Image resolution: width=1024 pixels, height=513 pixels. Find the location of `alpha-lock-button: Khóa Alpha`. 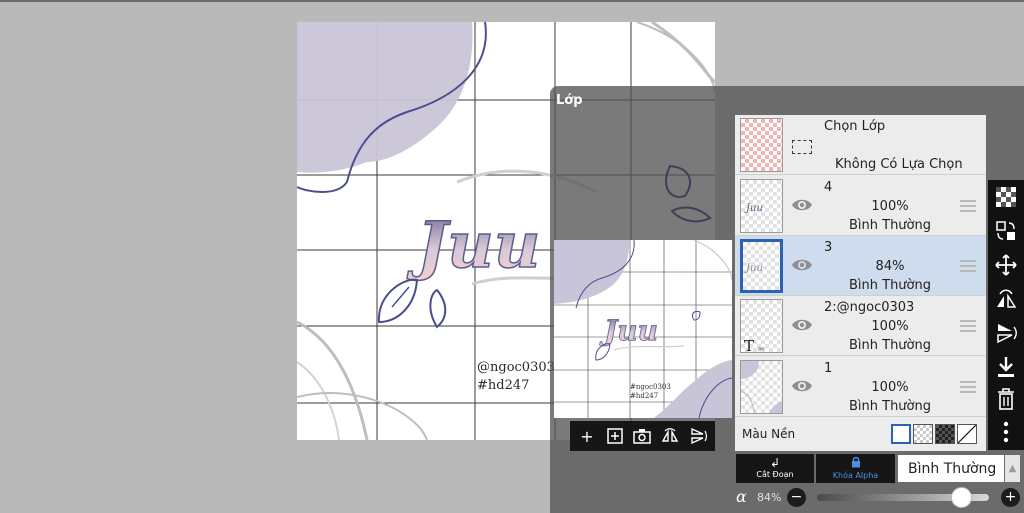

alpha-lock-button: Khóa Alpha is located at coordinates (855, 468).